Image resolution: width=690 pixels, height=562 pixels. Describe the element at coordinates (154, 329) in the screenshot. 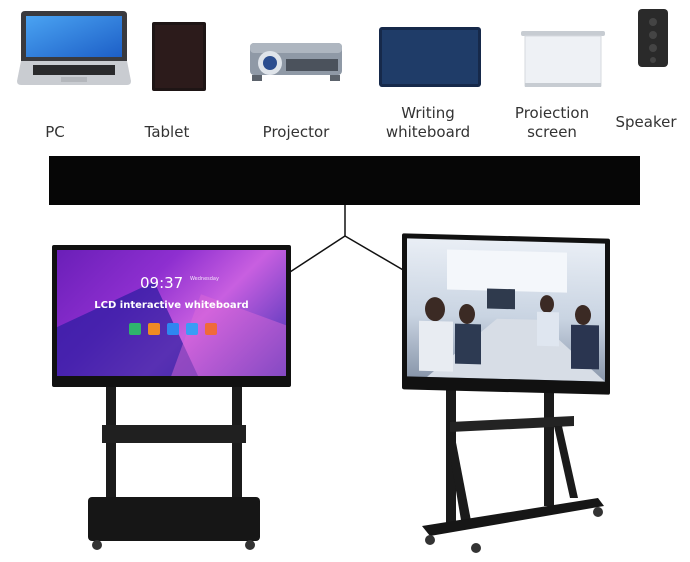

I see `app-camera-icon` at that location.